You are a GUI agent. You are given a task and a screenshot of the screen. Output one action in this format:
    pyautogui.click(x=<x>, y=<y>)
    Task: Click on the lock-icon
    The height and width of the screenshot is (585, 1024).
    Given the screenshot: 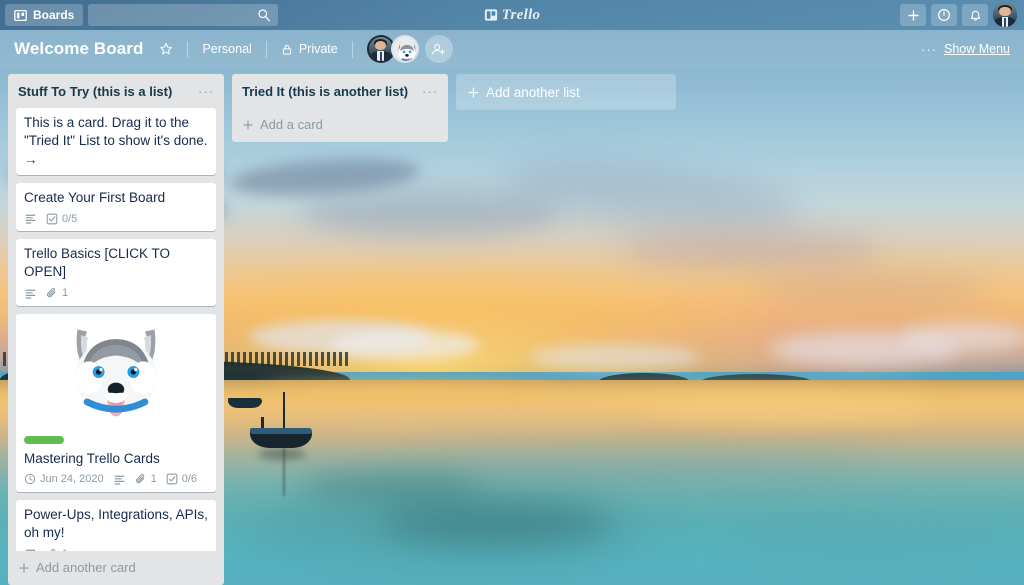 What is the action you would take?
    pyautogui.click(x=287, y=49)
    